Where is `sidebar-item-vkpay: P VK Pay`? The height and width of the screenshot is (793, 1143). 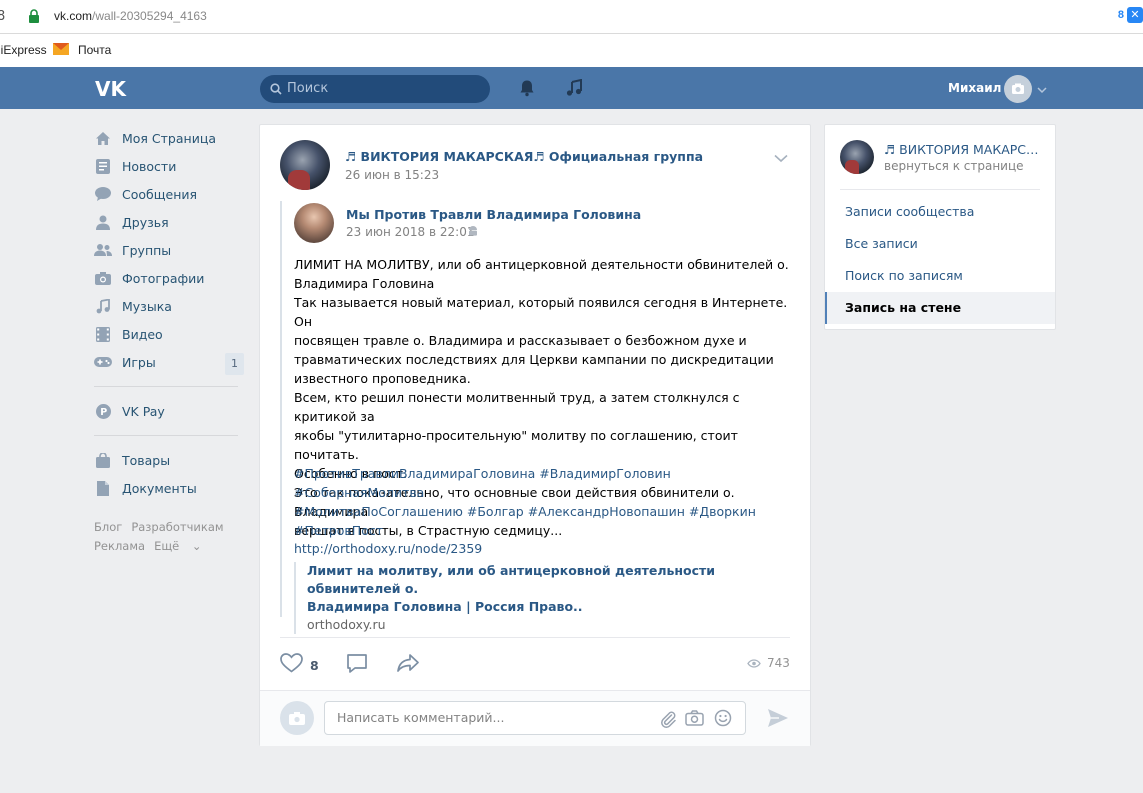 sidebar-item-vkpay: P VK Pay is located at coordinates (168, 411).